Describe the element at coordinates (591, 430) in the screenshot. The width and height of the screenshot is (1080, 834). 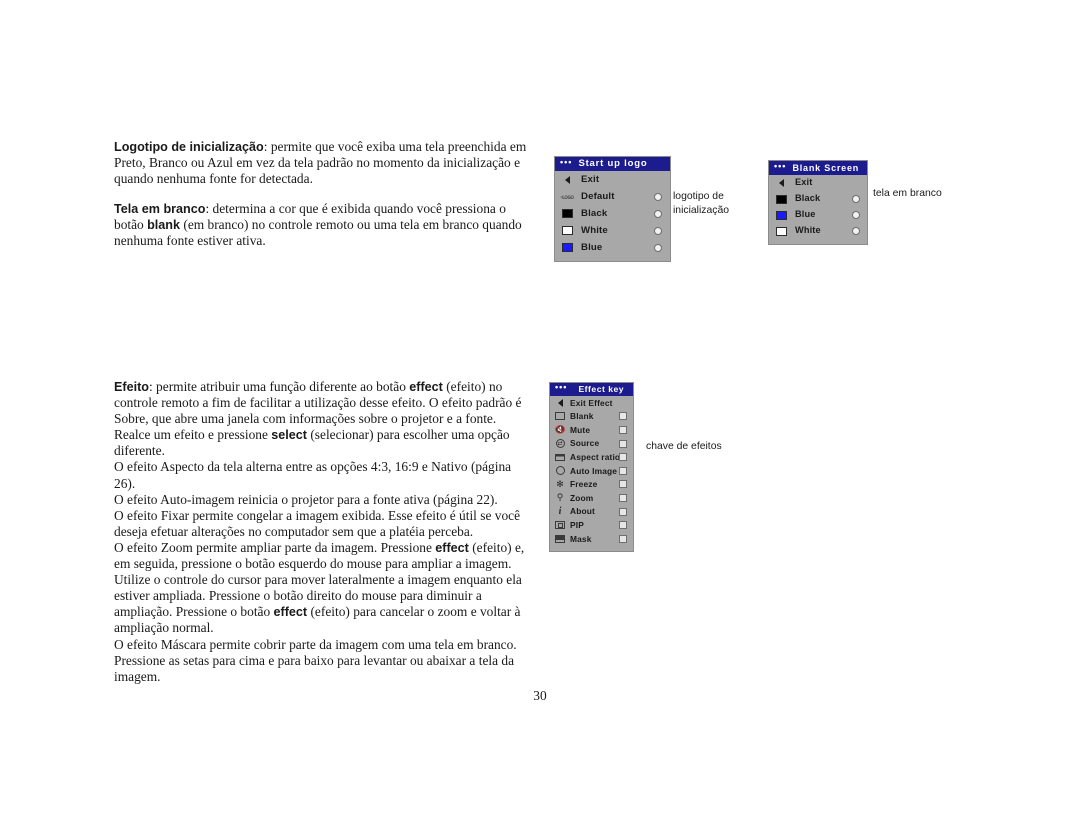
I see `osd-item-mute: 🔇 Mute` at that location.